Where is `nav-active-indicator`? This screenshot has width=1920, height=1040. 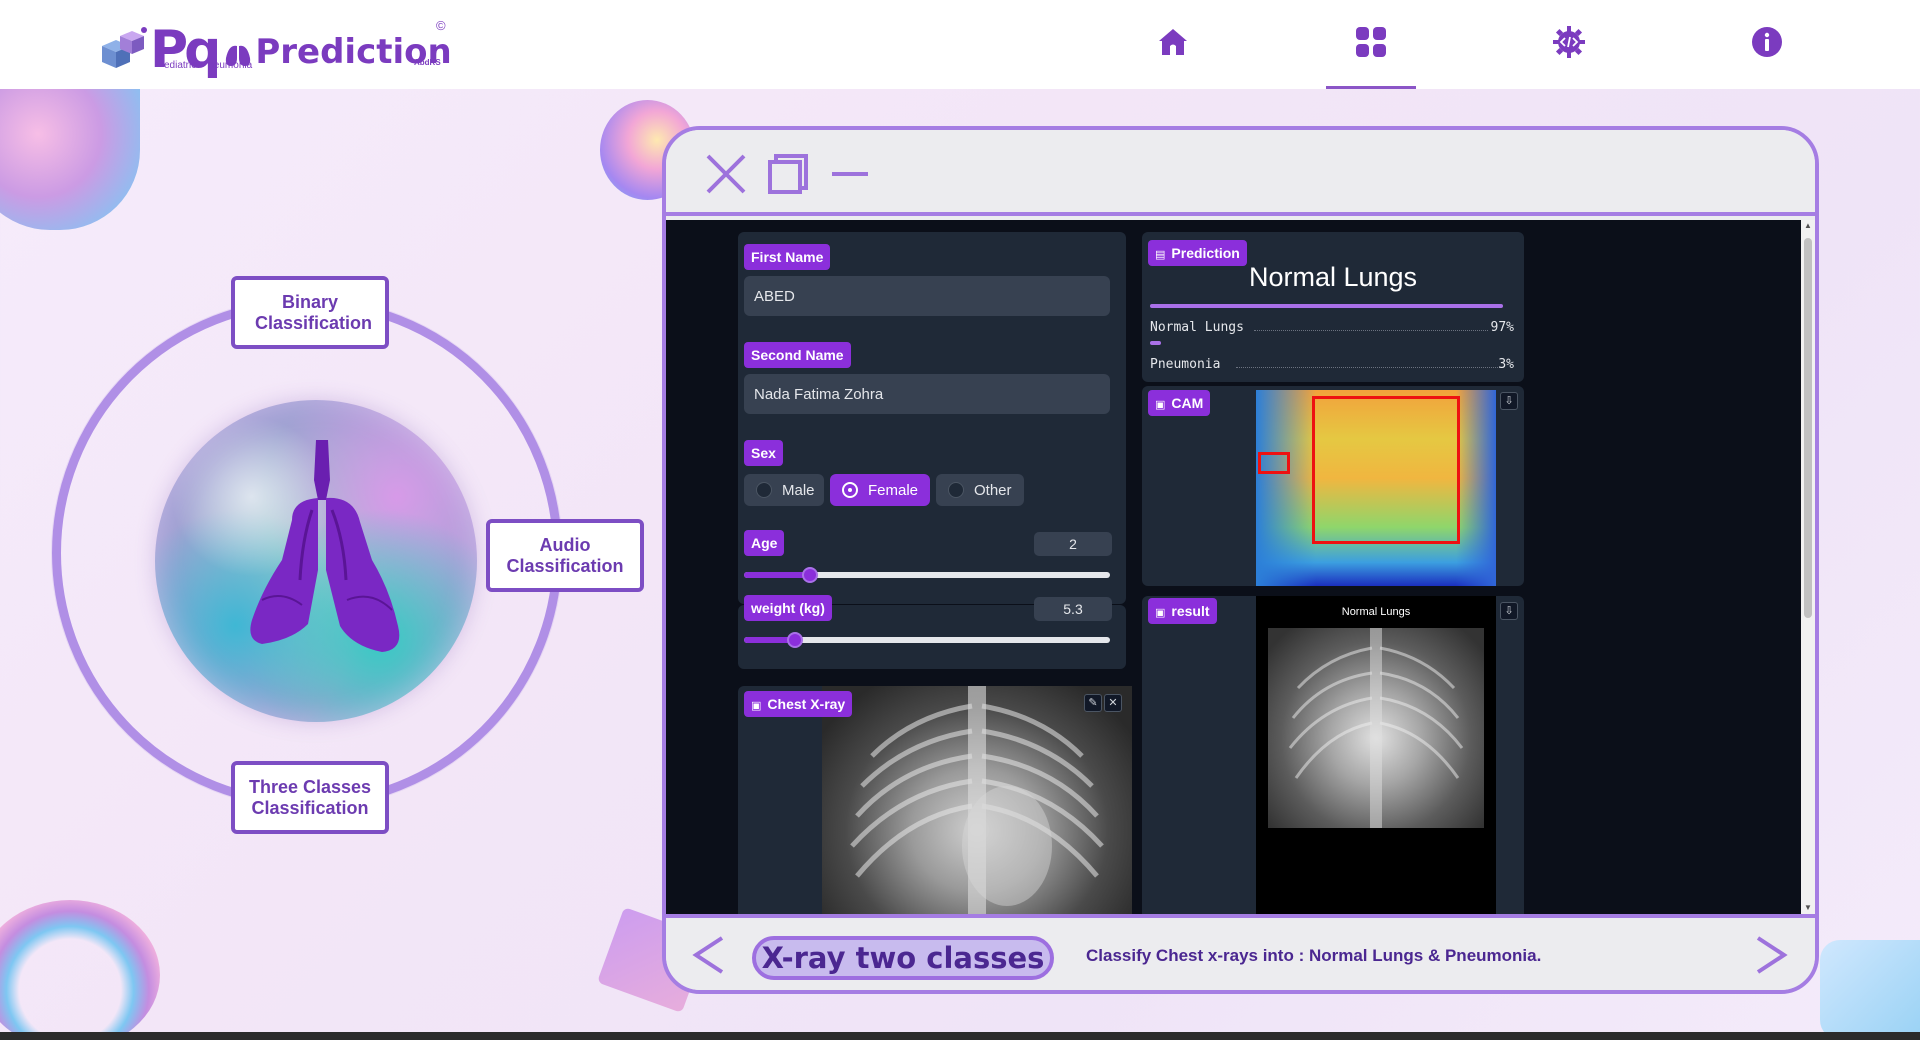 nav-active-indicator is located at coordinates (1371, 87).